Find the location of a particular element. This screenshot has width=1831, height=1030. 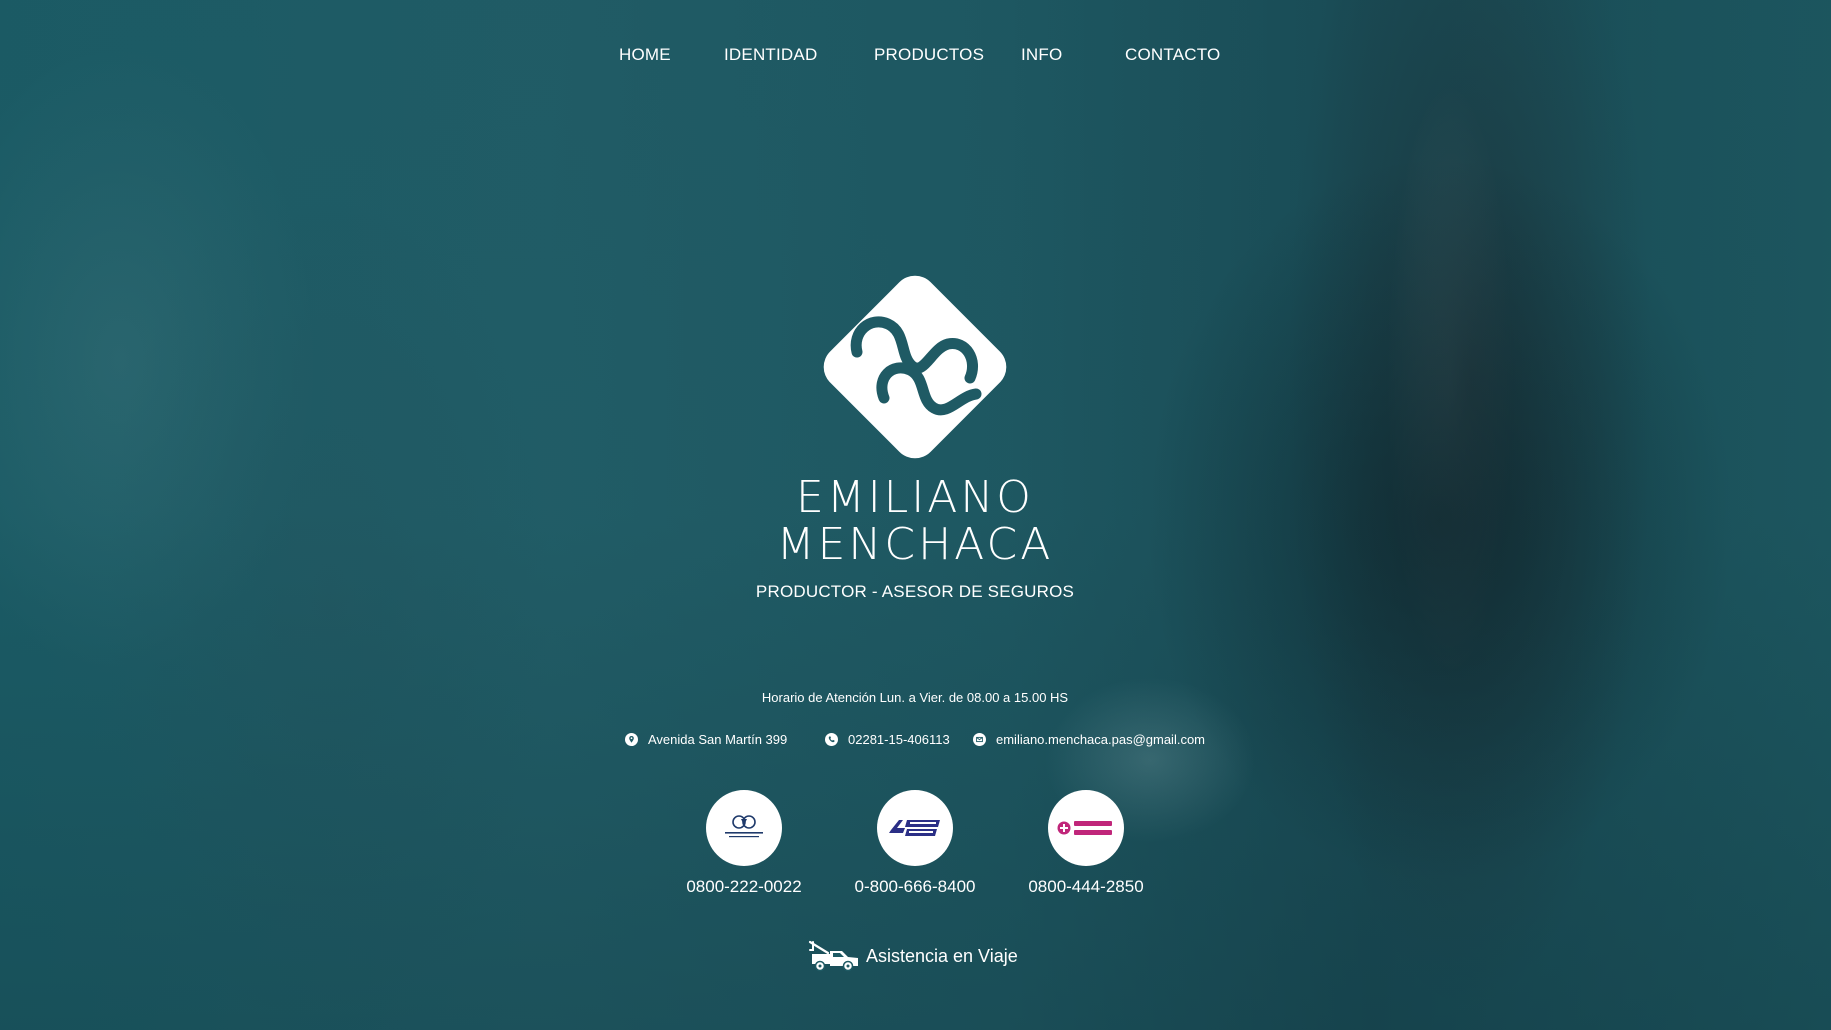

contact-phone-text: 02281-15-406113 is located at coordinates (899, 739).